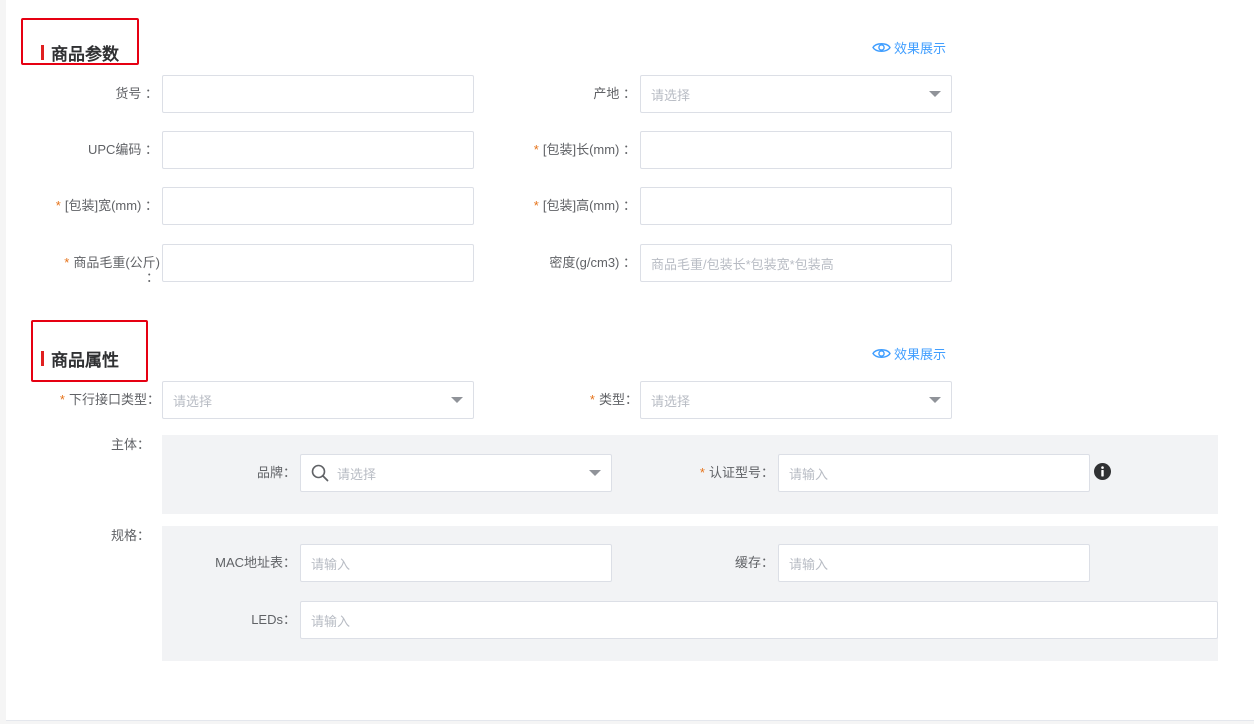 The image size is (1254, 724). What do you see at coordinates (796, 150) in the screenshot?
I see `pkg-length-input` at bounding box center [796, 150].